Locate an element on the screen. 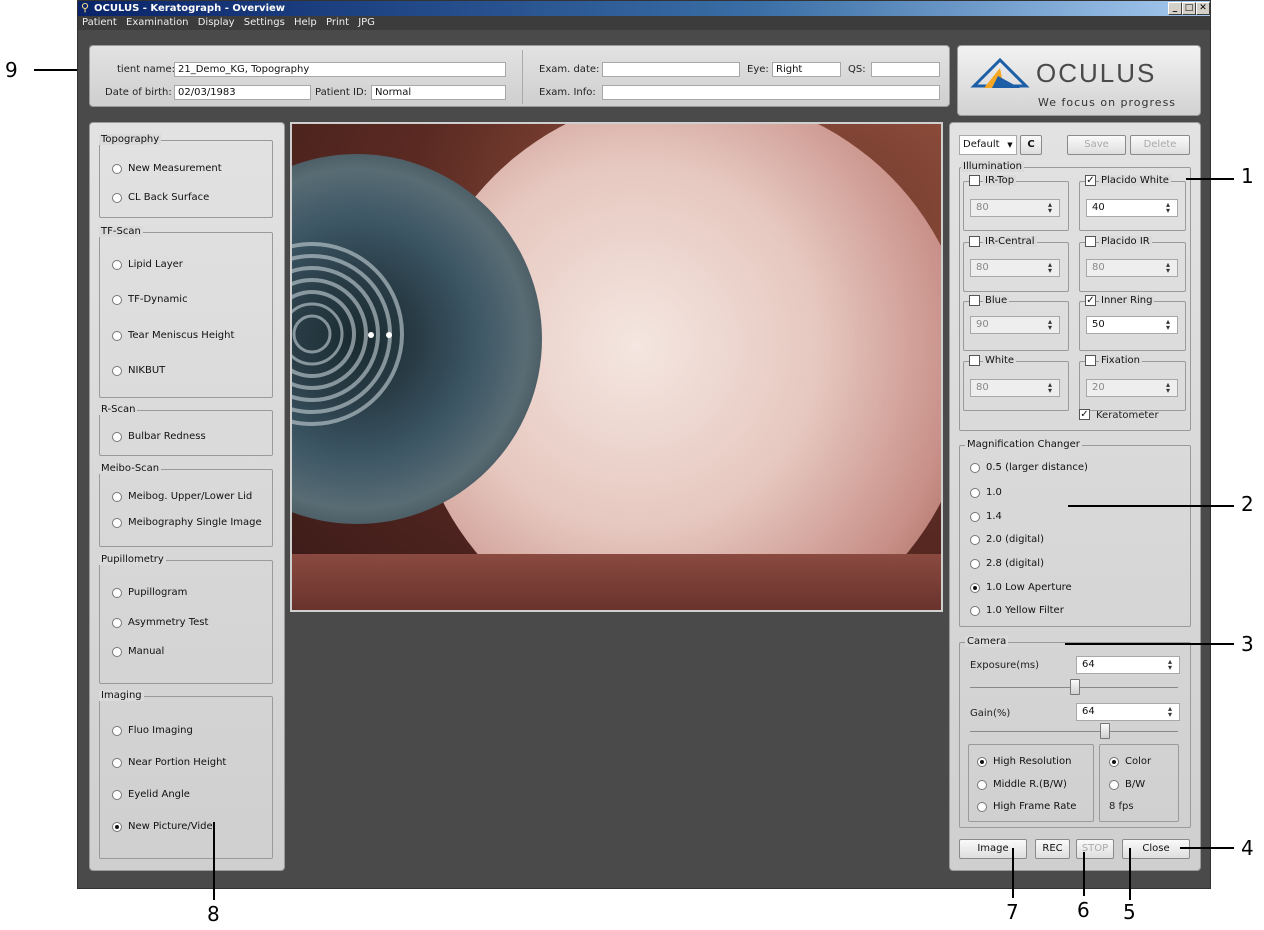  radio-lipid-layer: Lipid Layer is located at coordinates (147, 265).